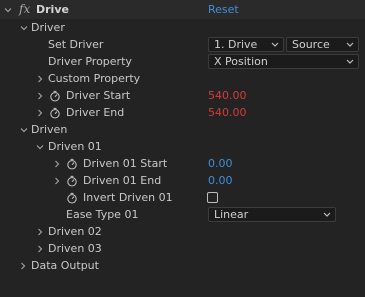 Image resolution: width=365 pixels, height=297 pixels. What do you see at coordinates (182, 163) in the screenshot?
I see `property-driven-01-start: Driven 01 Start 0.00` at bounding box center [182, 163].